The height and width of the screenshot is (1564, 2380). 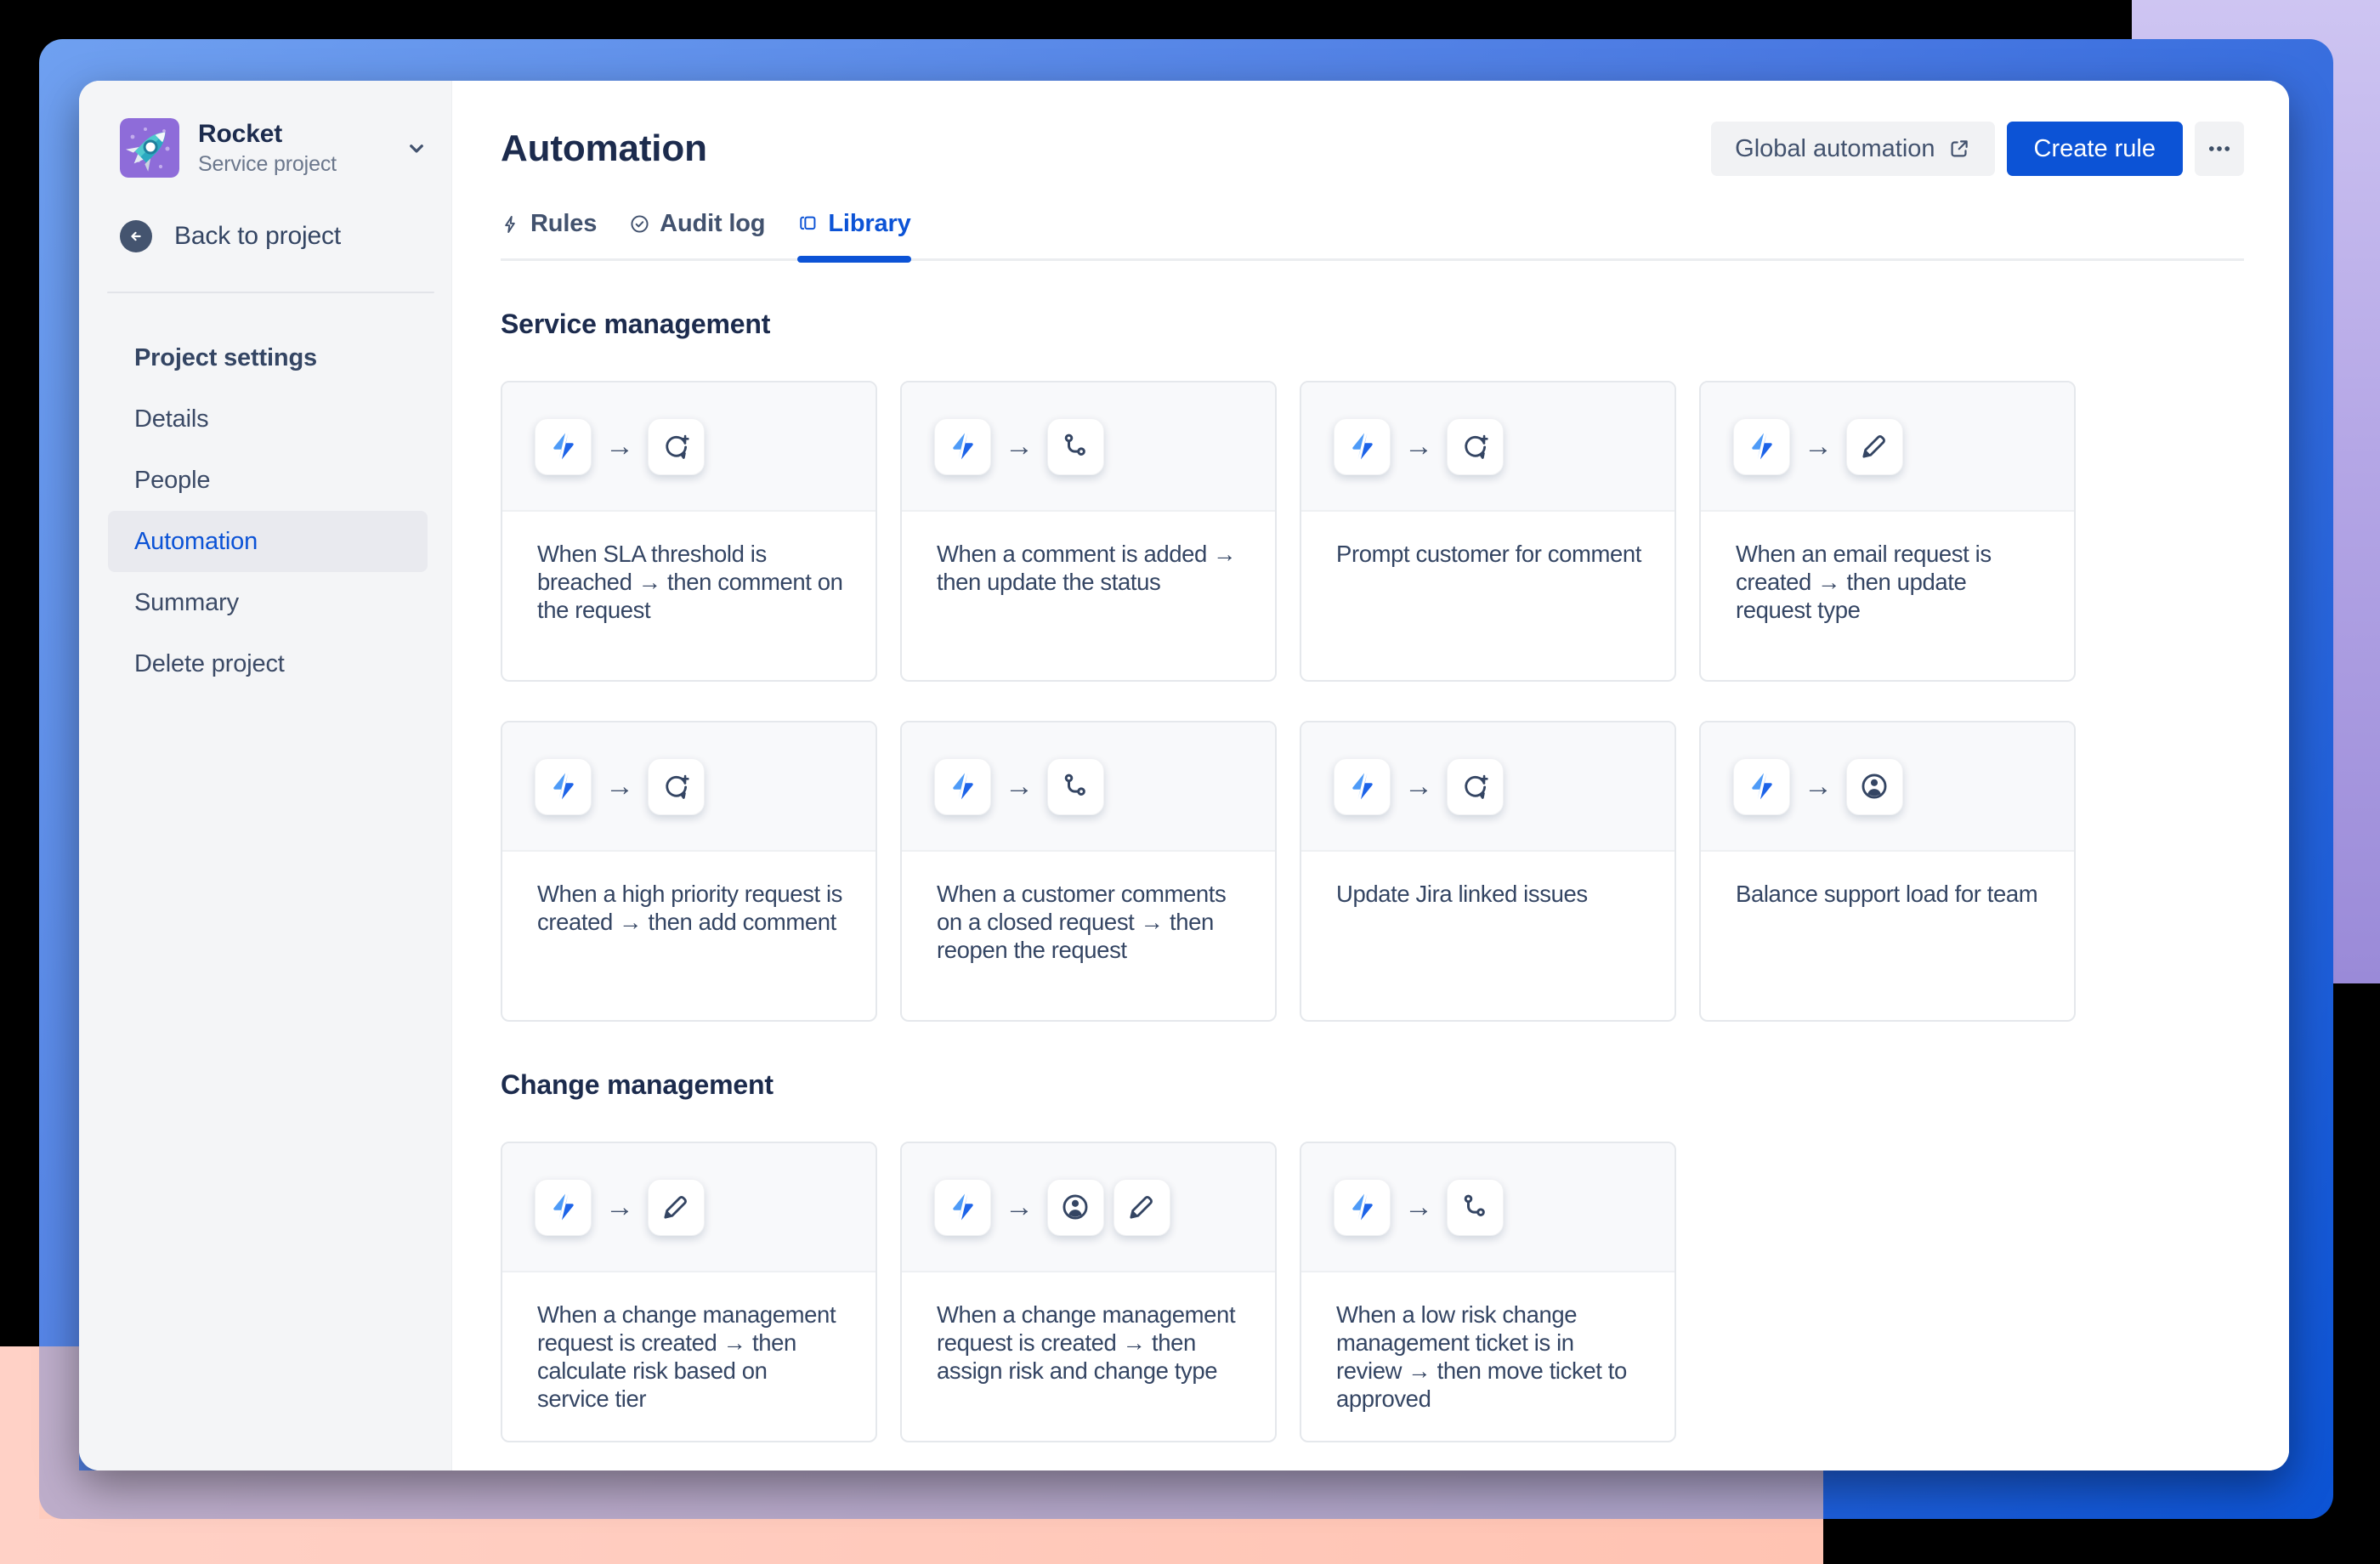 What do you see at coordinates (1835, 148) in the screenshot?
I see `global-automation-label: Global automation` at bounding box center [1835, 148].